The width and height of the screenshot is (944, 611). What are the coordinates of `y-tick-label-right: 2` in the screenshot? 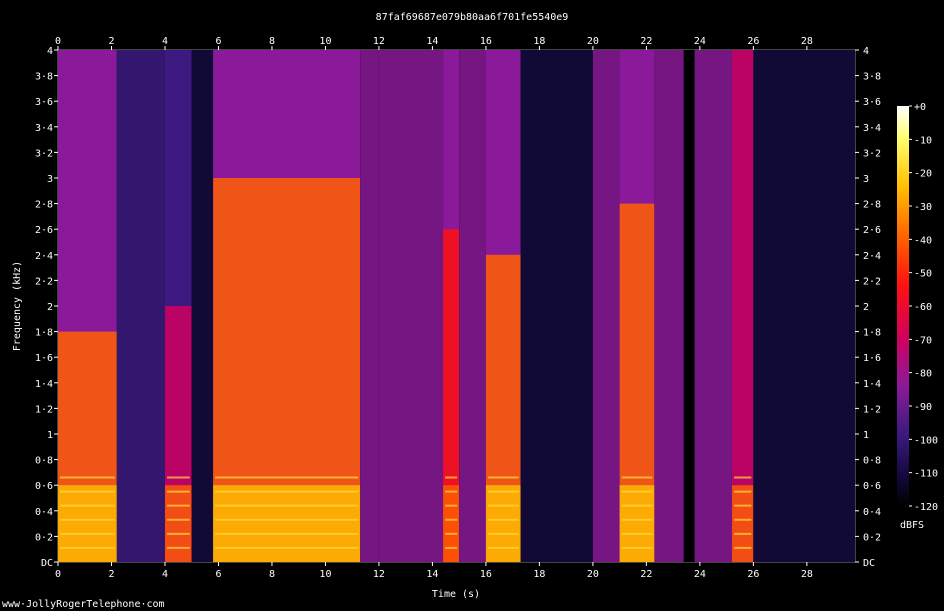 It's located at (866, 307).